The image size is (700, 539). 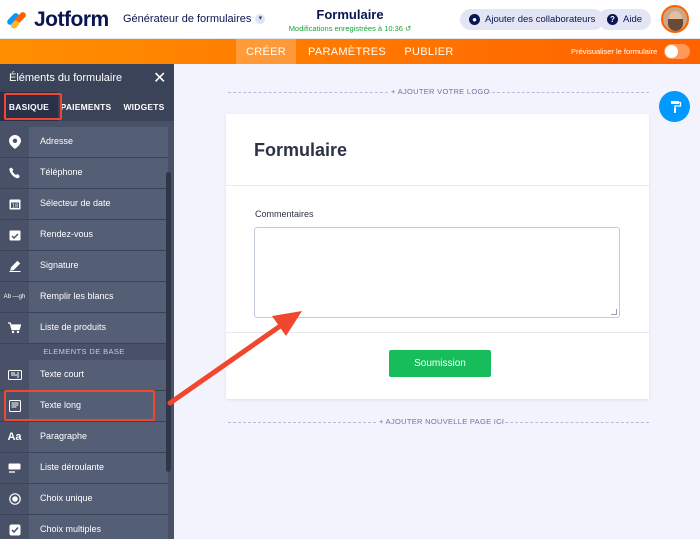 What do you see at coordinates (84, 142) in the screenshot?
I see `element-address: Adresse` at bounding box center [84, 142].